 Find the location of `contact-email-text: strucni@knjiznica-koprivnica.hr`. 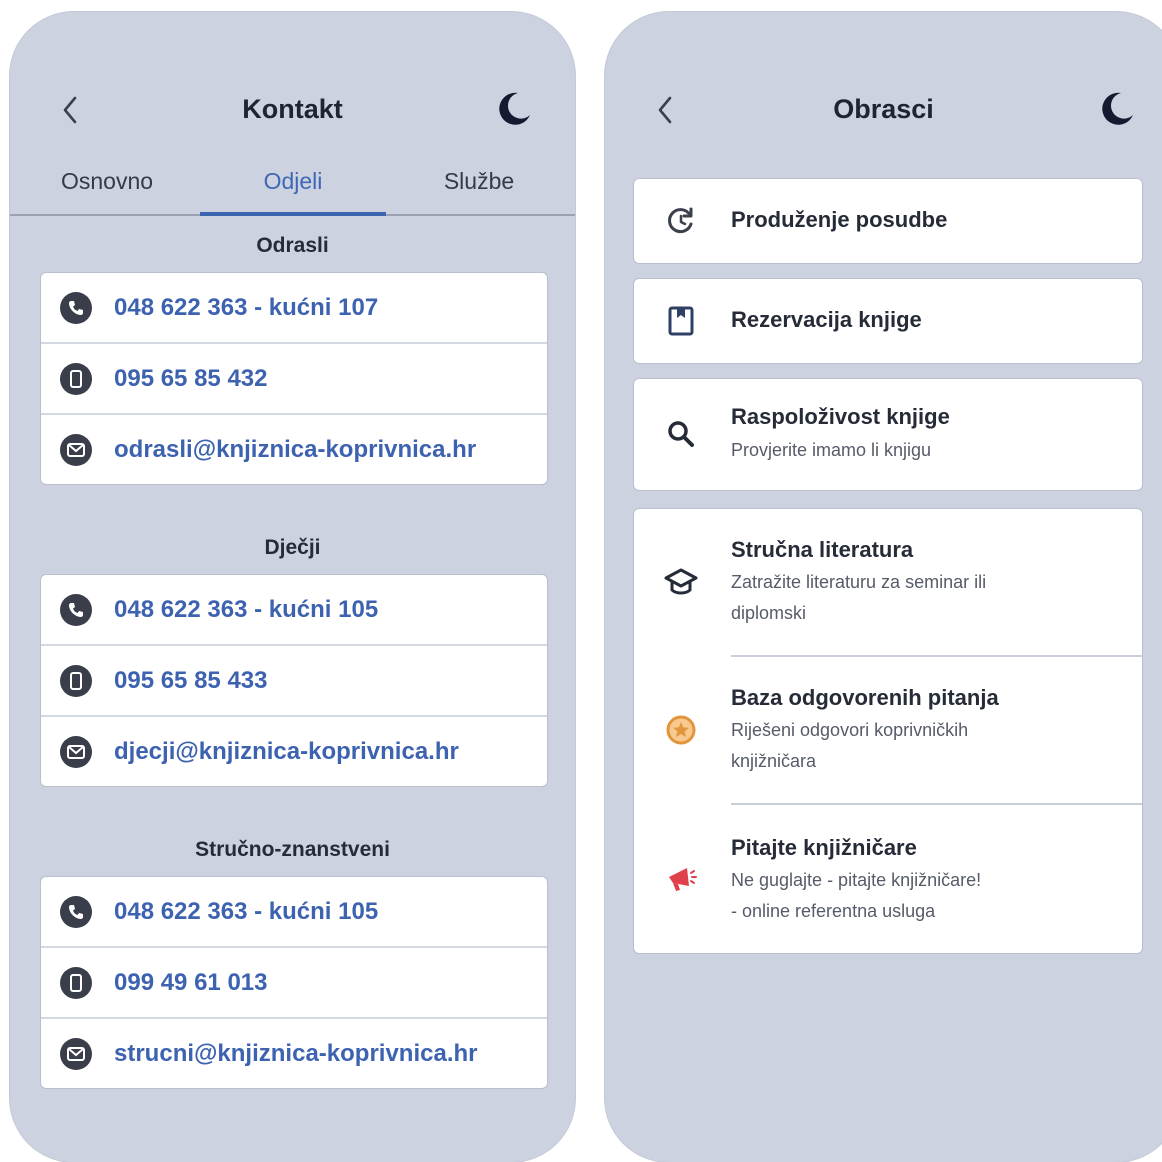

contact-email-text: strucni@knjiznica-koprivnica.hr is located at coordinates (296, 1053).